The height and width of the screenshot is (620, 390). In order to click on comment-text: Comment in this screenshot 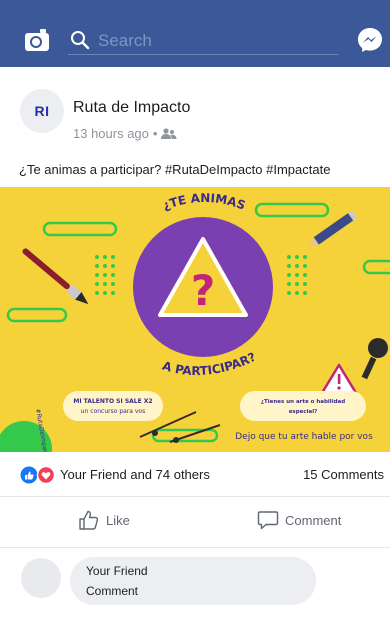, I will do `click(112, 591)`.